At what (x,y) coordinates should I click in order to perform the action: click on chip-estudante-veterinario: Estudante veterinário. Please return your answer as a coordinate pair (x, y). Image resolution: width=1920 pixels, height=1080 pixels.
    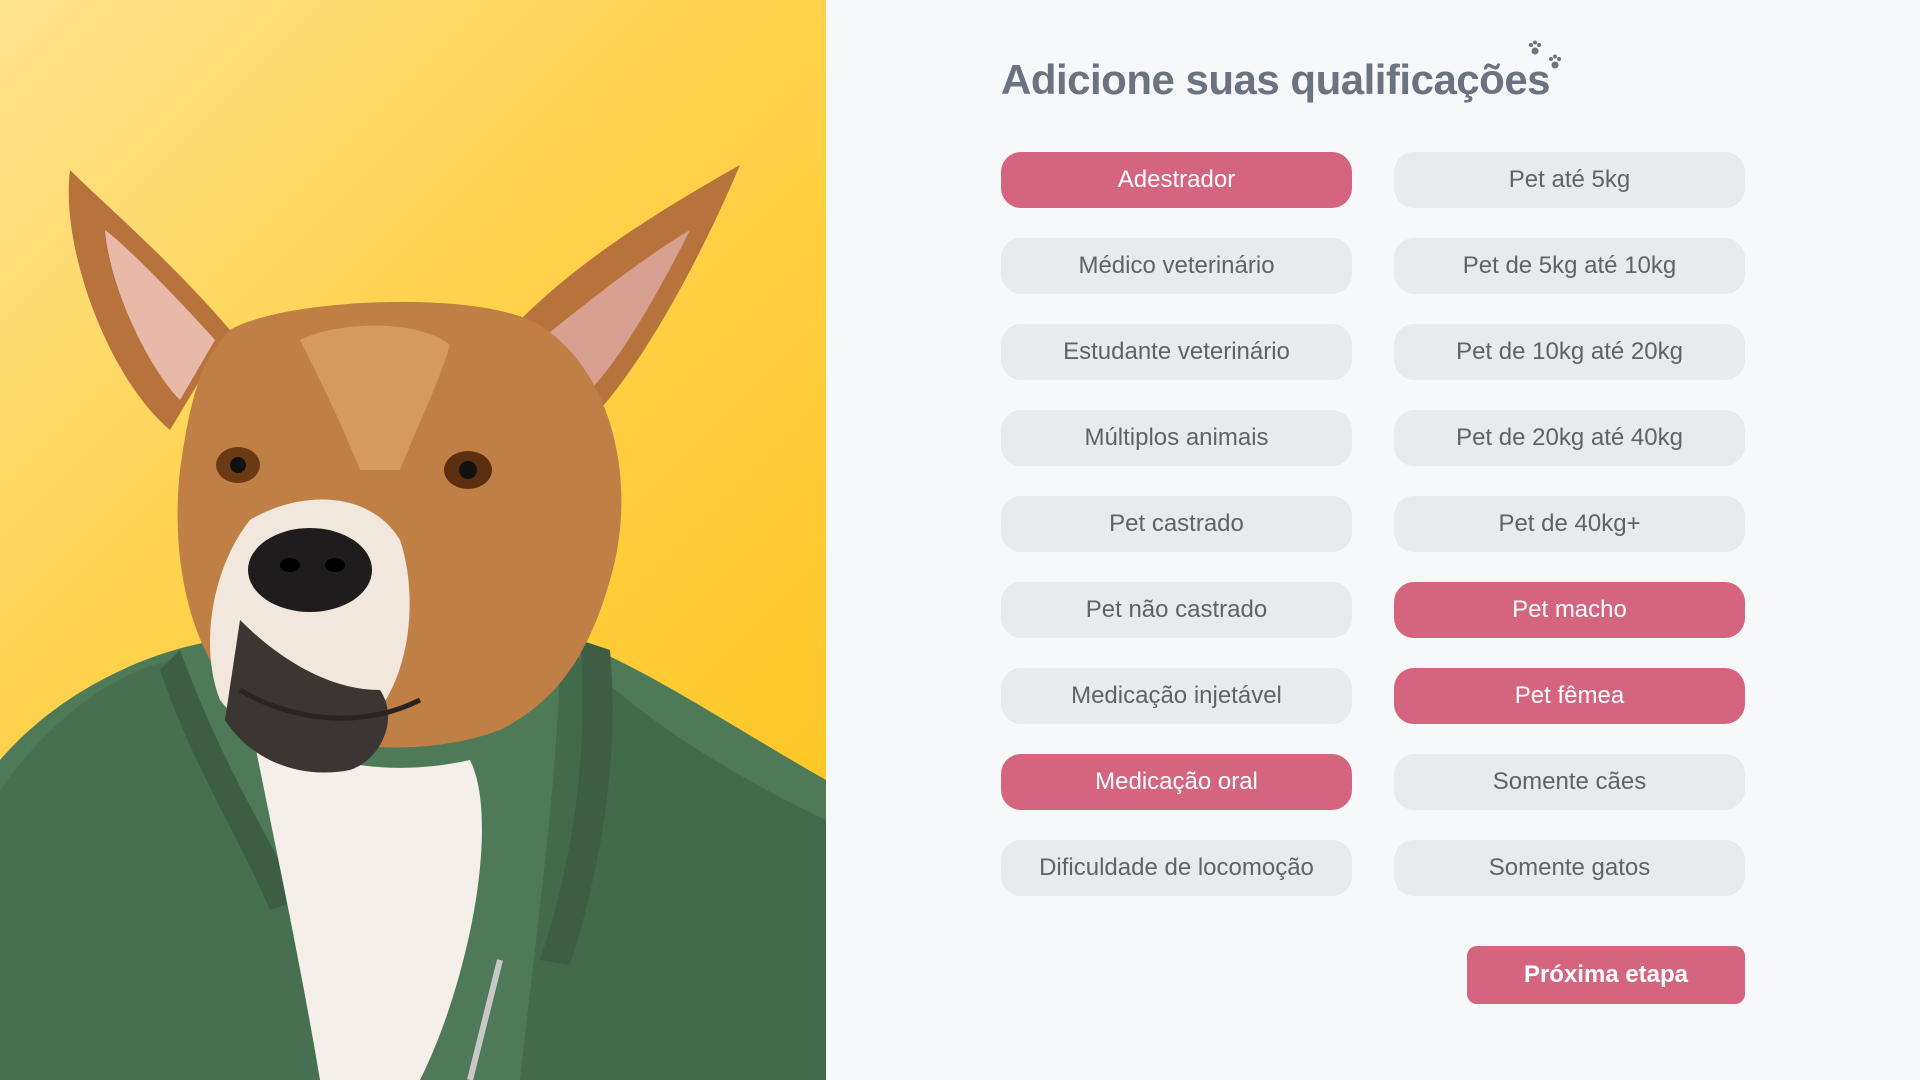
    Looking at the image, I should click on (1176, 352).